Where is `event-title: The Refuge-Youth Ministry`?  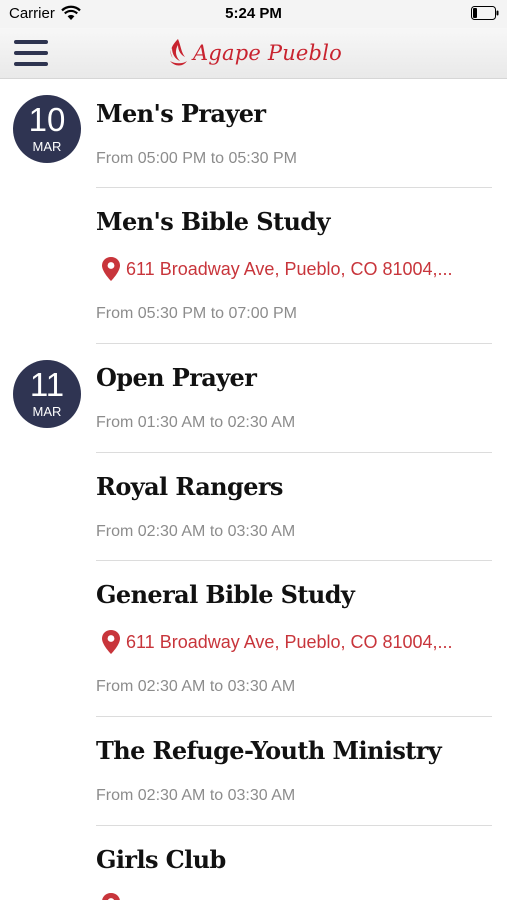 event-title: The Refuge-Youth Ministry is located at coordinates (269, 750).